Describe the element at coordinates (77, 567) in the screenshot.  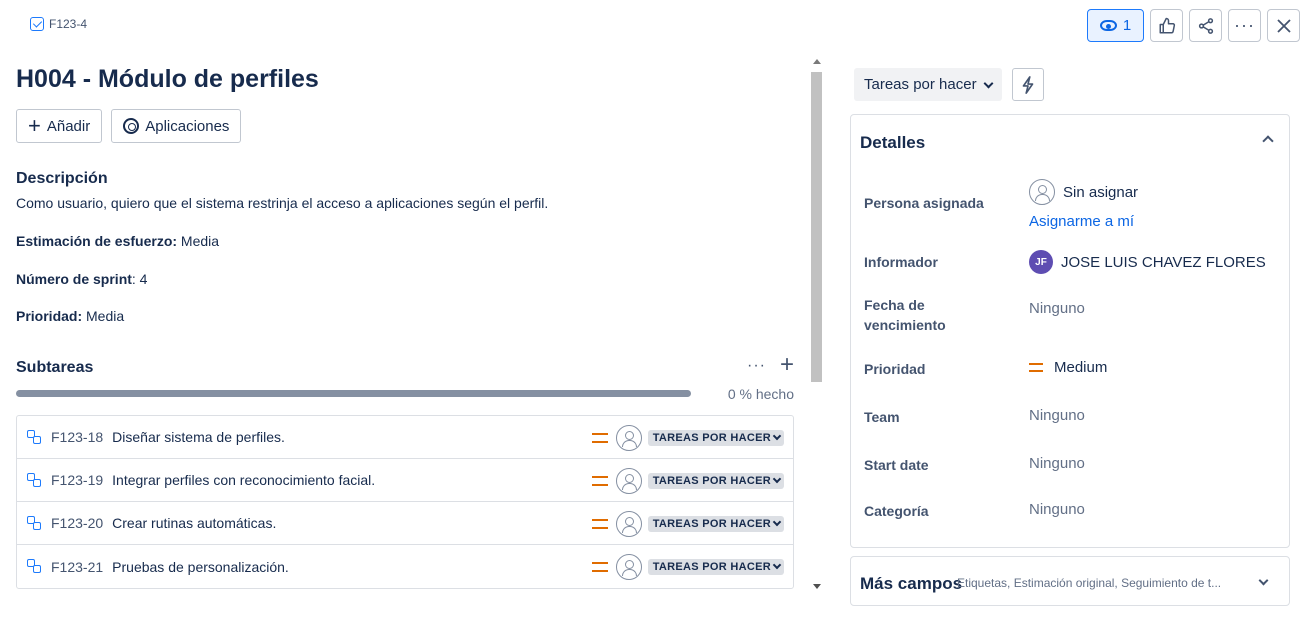
I see `subtask-key: F123-21` at that location.